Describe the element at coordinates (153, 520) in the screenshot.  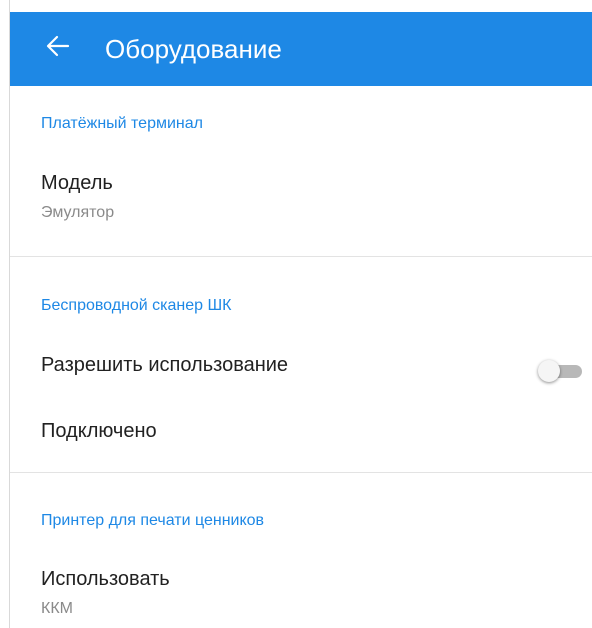
I see `section-header-price-tag-printer: Принтер для печати ценников` at that location.